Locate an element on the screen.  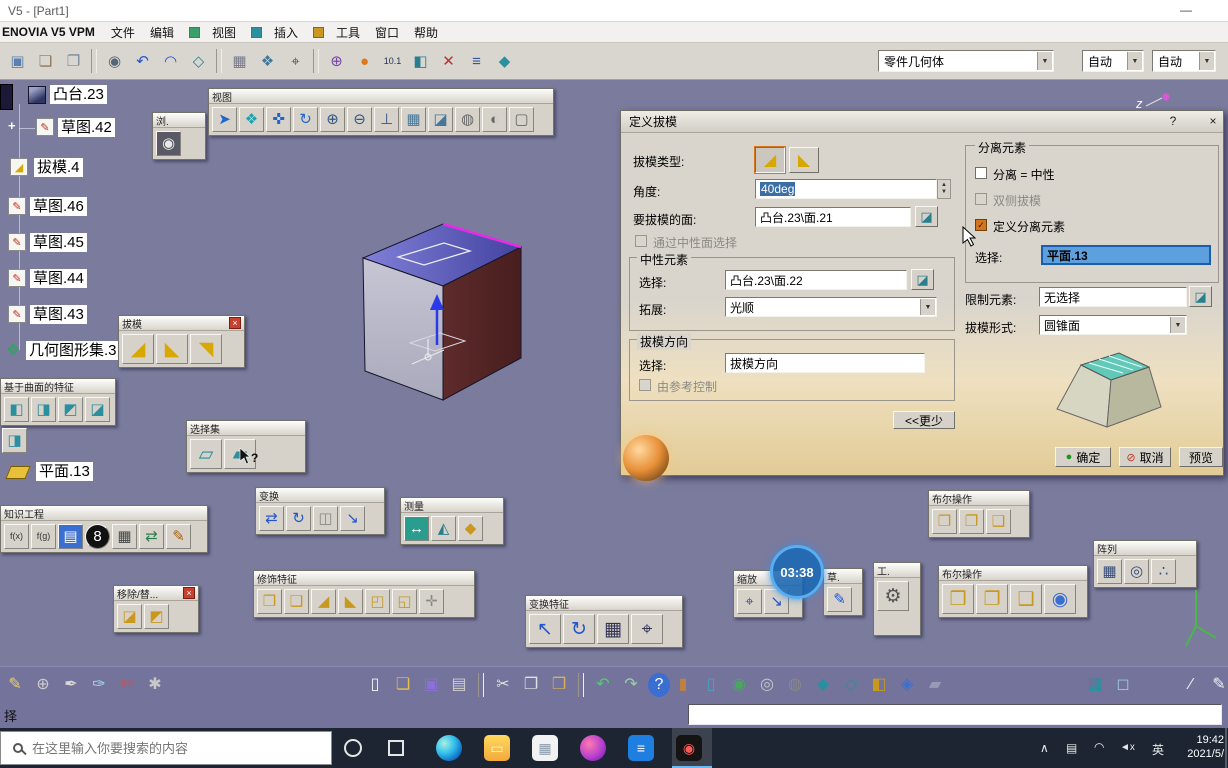
neutral-pick-icon: ◪ is located at coordinates (922, 279).